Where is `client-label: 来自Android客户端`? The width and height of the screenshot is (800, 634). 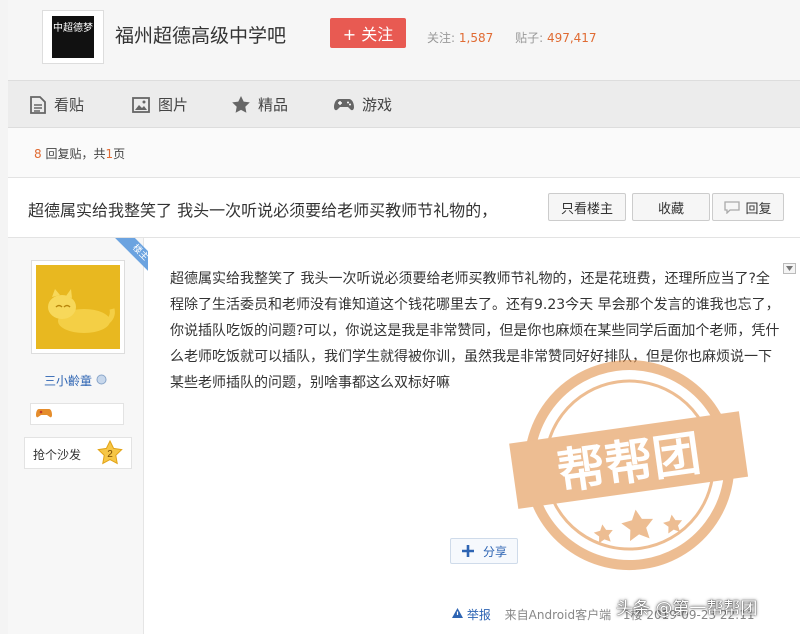
client-label: 来自Android客户端 is located at coordinates (558, 615).